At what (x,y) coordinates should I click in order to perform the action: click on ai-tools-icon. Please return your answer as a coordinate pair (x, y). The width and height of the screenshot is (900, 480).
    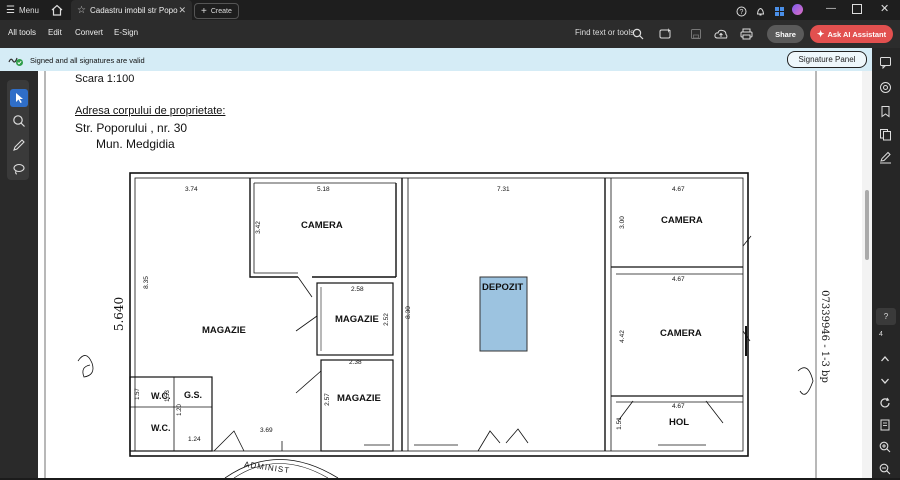
    Looking at the image, I should click on (665, 36).